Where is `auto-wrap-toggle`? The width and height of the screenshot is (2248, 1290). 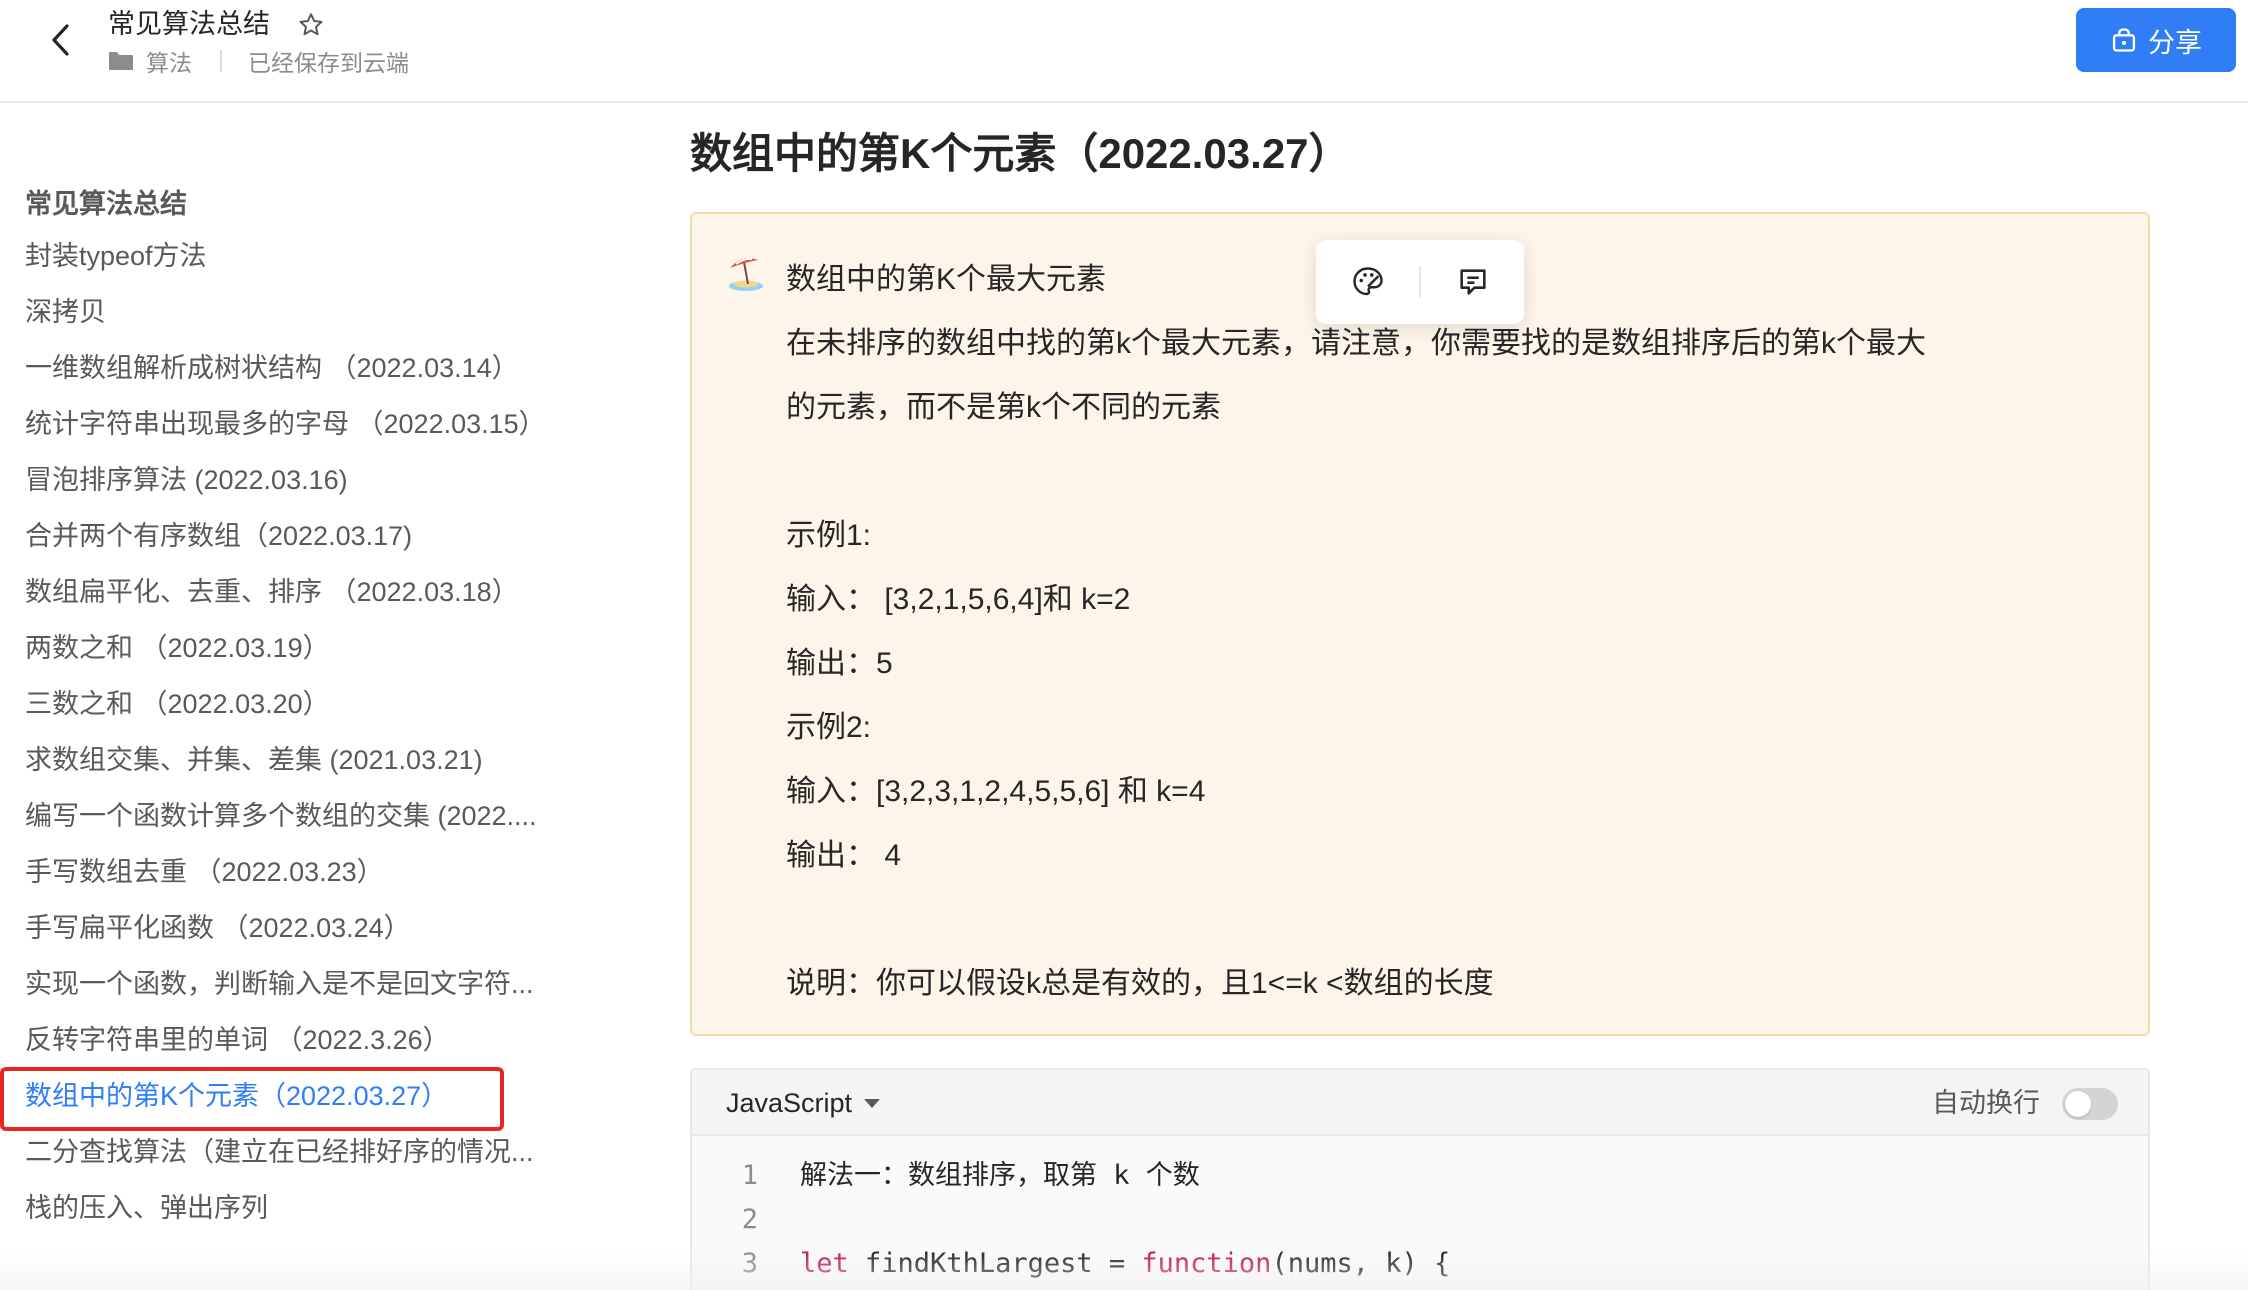
auto-wrap-toggle is located at coordinates (2090, 1104).